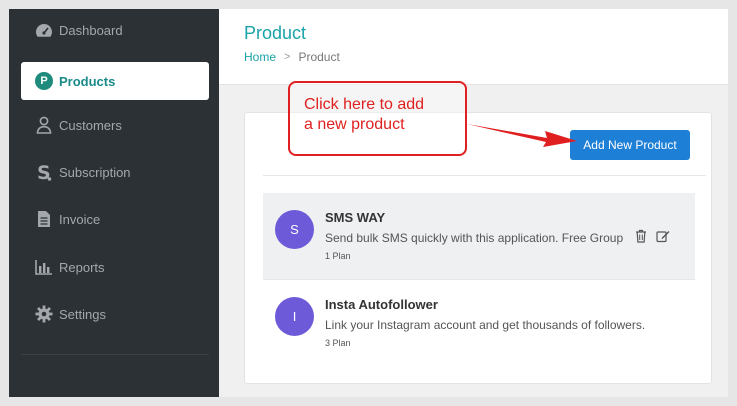 The image size is (737, 406). What do you see at coordinates (115, 219) in the screenshot?
I see `sidebar-item-invoice: Invoice` at bounding box center [115, 219].